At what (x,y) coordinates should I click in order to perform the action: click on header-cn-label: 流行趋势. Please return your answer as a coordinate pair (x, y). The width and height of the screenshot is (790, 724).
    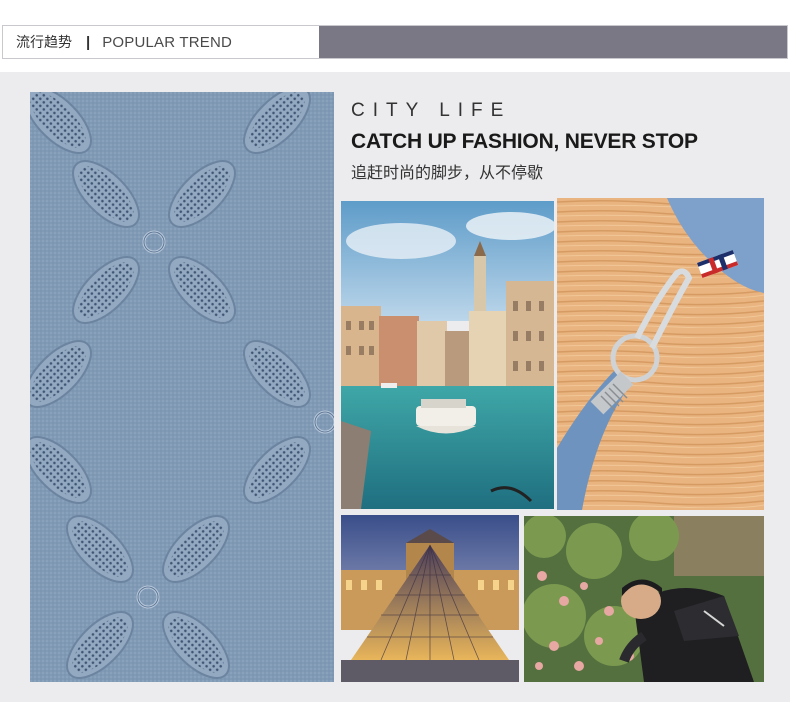
    Looking at the image, I should click on (44, 43).